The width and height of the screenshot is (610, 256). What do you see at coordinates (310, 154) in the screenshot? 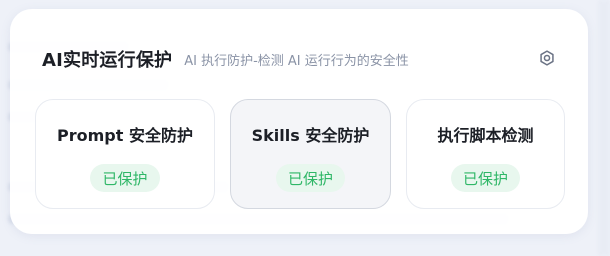
I see `card-skills-protection: Skills 安全防护 已保护` at bounding box center [310, 154].